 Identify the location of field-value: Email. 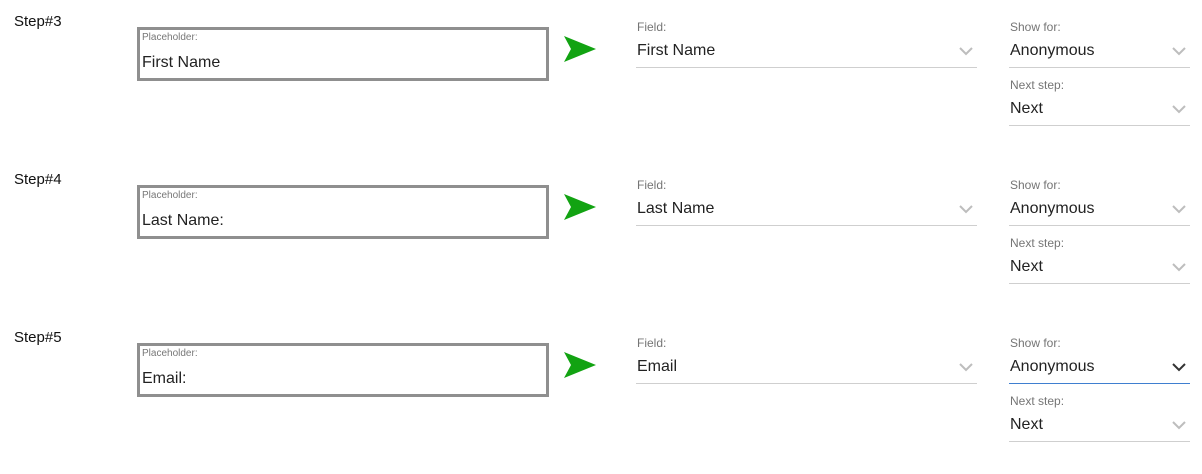
(657, 366).